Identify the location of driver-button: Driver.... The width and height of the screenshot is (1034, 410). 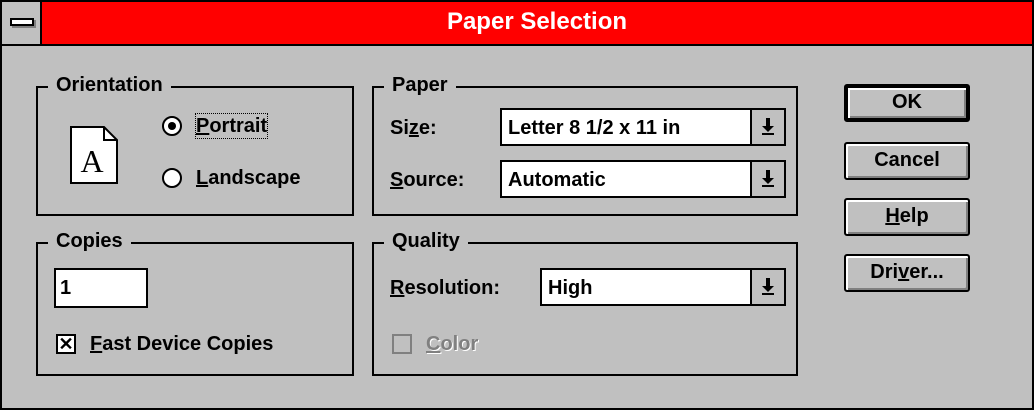
(907, 273).